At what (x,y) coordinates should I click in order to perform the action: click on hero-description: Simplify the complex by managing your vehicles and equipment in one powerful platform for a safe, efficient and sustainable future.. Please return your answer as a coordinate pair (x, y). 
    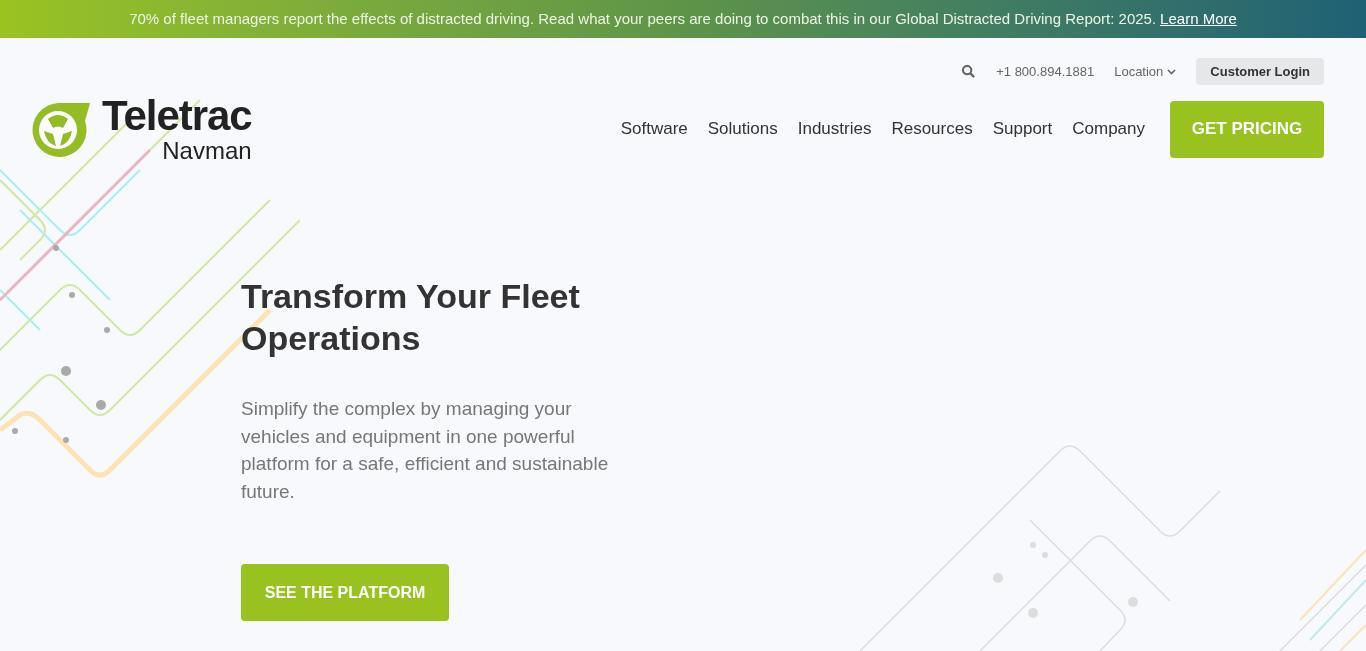
    Looking at the image, I should click on (425, 450).